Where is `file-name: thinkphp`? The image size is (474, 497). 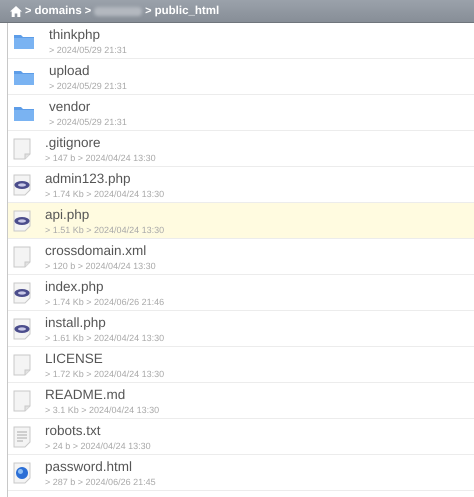 file-name: thinkphp is located at coordinates (75, 34).